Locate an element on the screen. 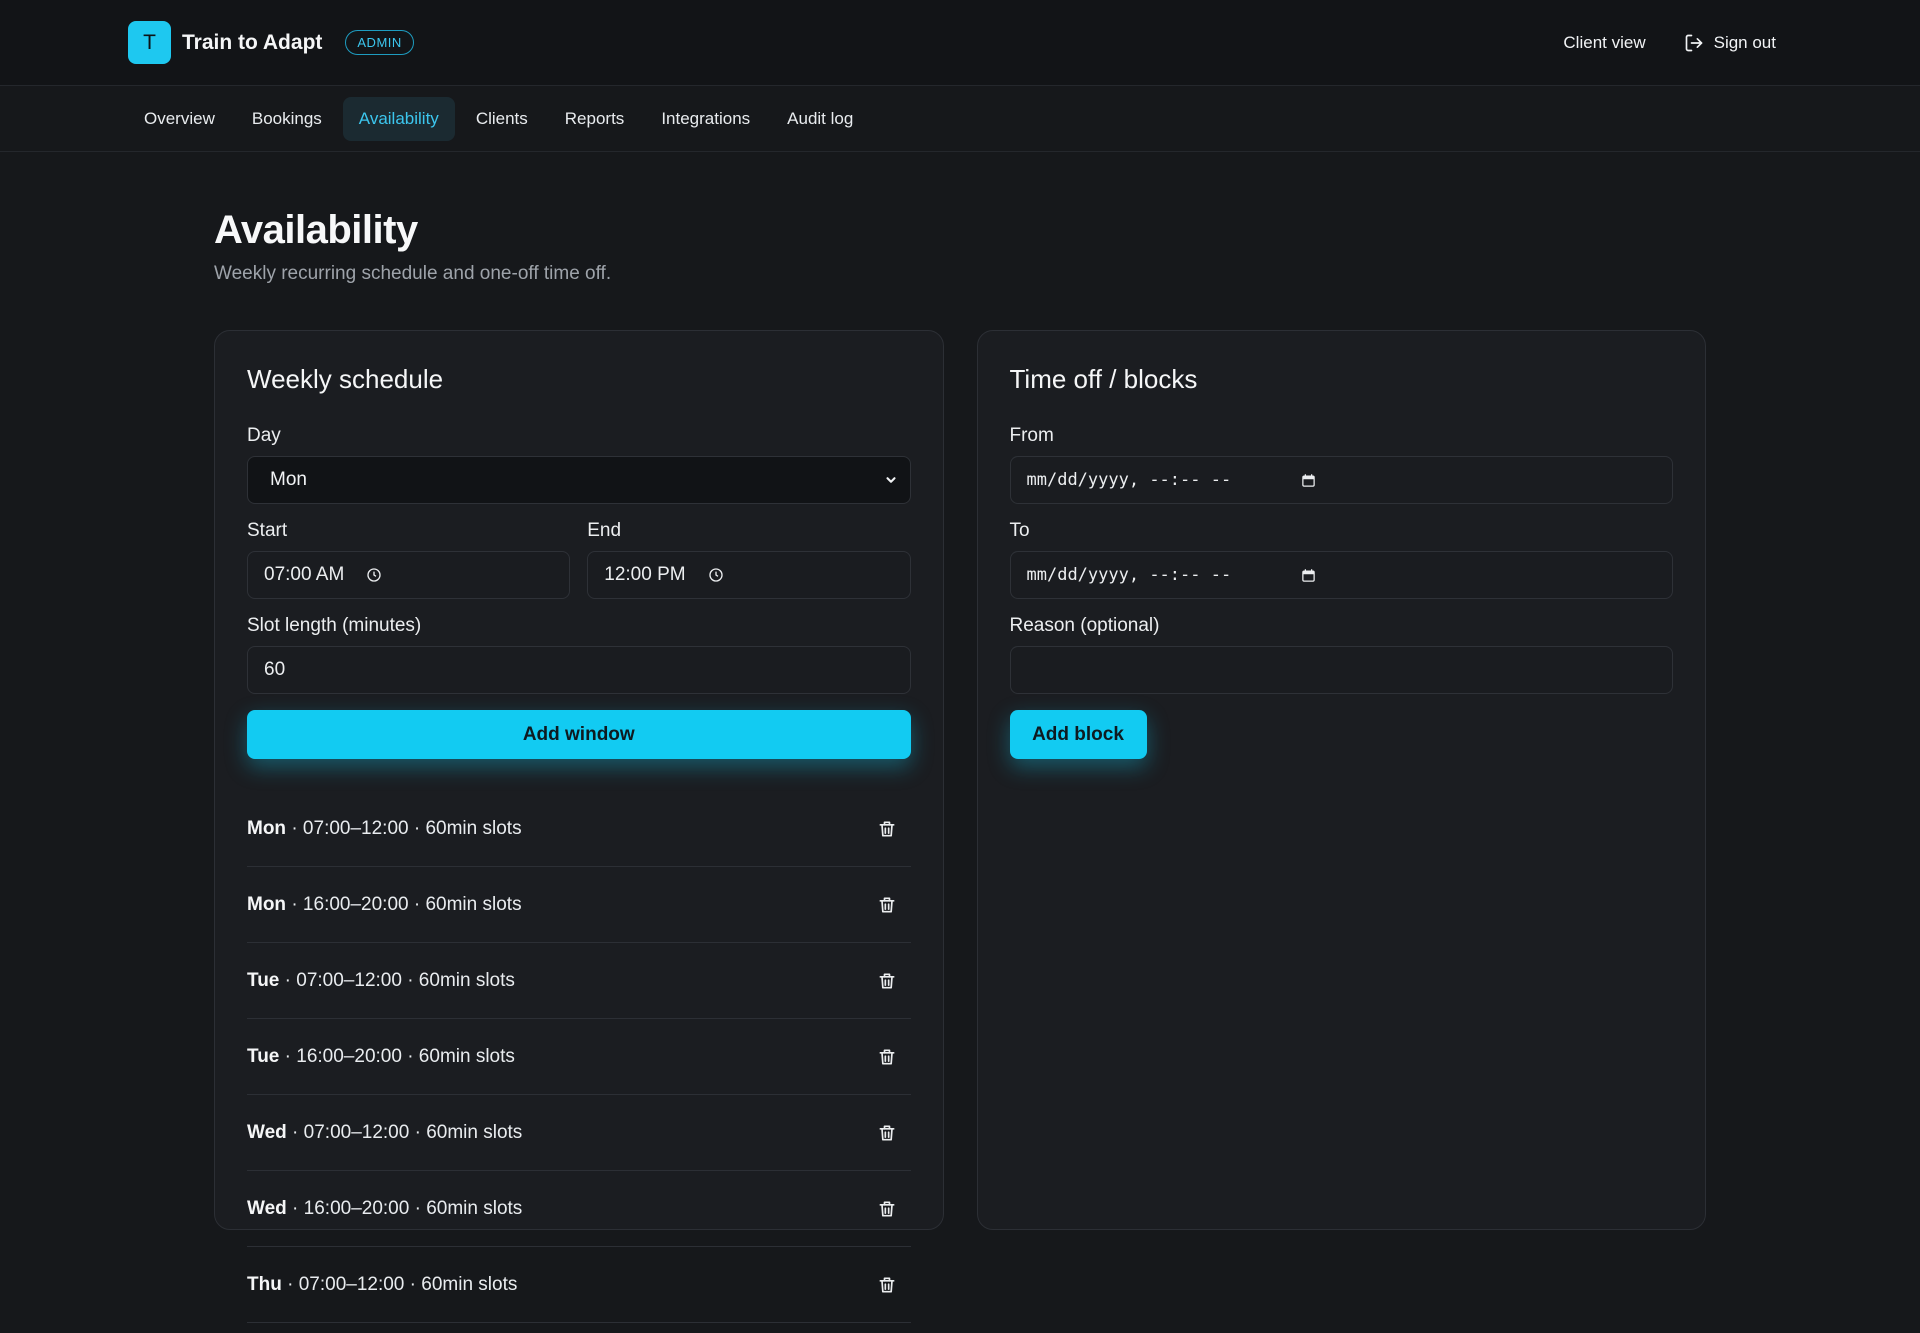 Image resolution: width=1920 pixels, height=1333 pixels. to-label: To is located at coordinates (1019, 530).